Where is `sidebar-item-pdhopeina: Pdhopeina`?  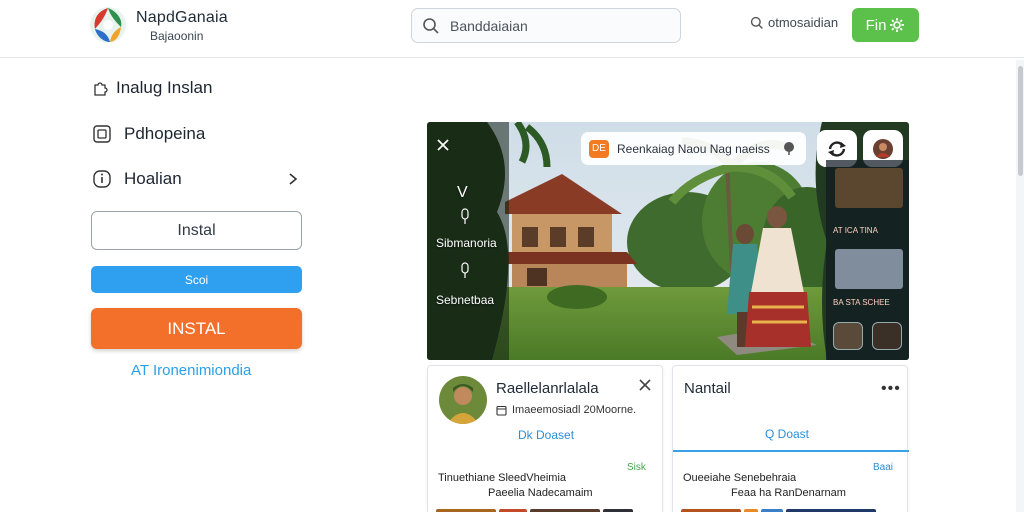 sidebar-item-pdhopeina: Pdhopeina is located at coordinates (148, 134).